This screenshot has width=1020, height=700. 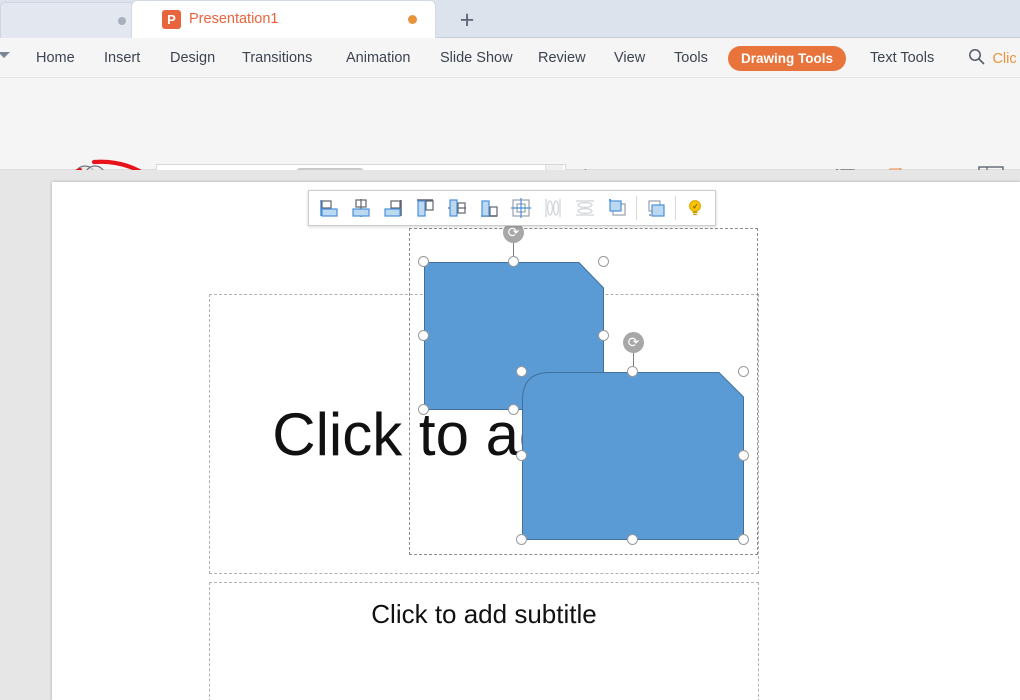 What do you see at coordinates (277, 58) in the screenshot?
I see `tab-transitions: Transitions` at bounding box center [277, 58].